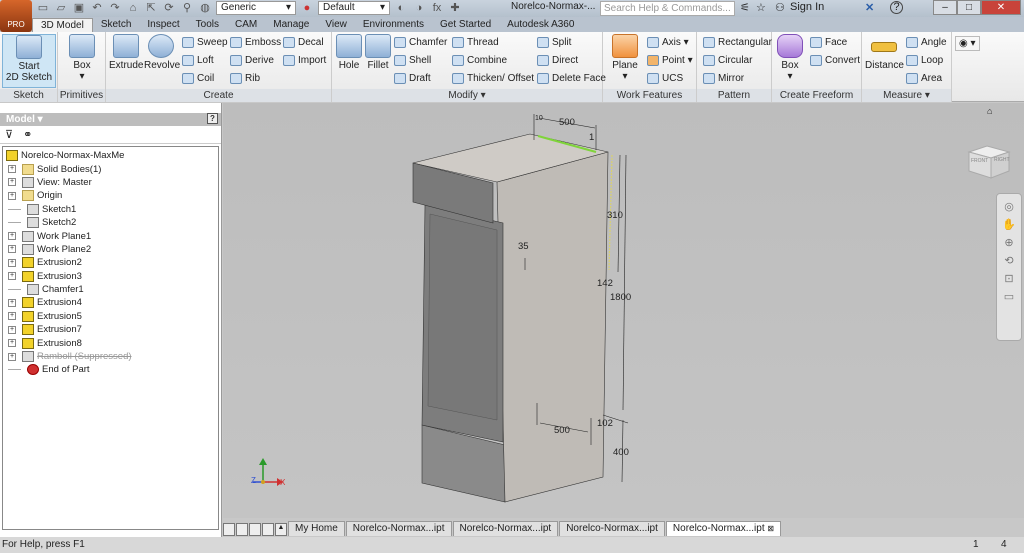 The image size is (1024, 553). I want to click on tile-horizontal-icon, so click(255, 529).